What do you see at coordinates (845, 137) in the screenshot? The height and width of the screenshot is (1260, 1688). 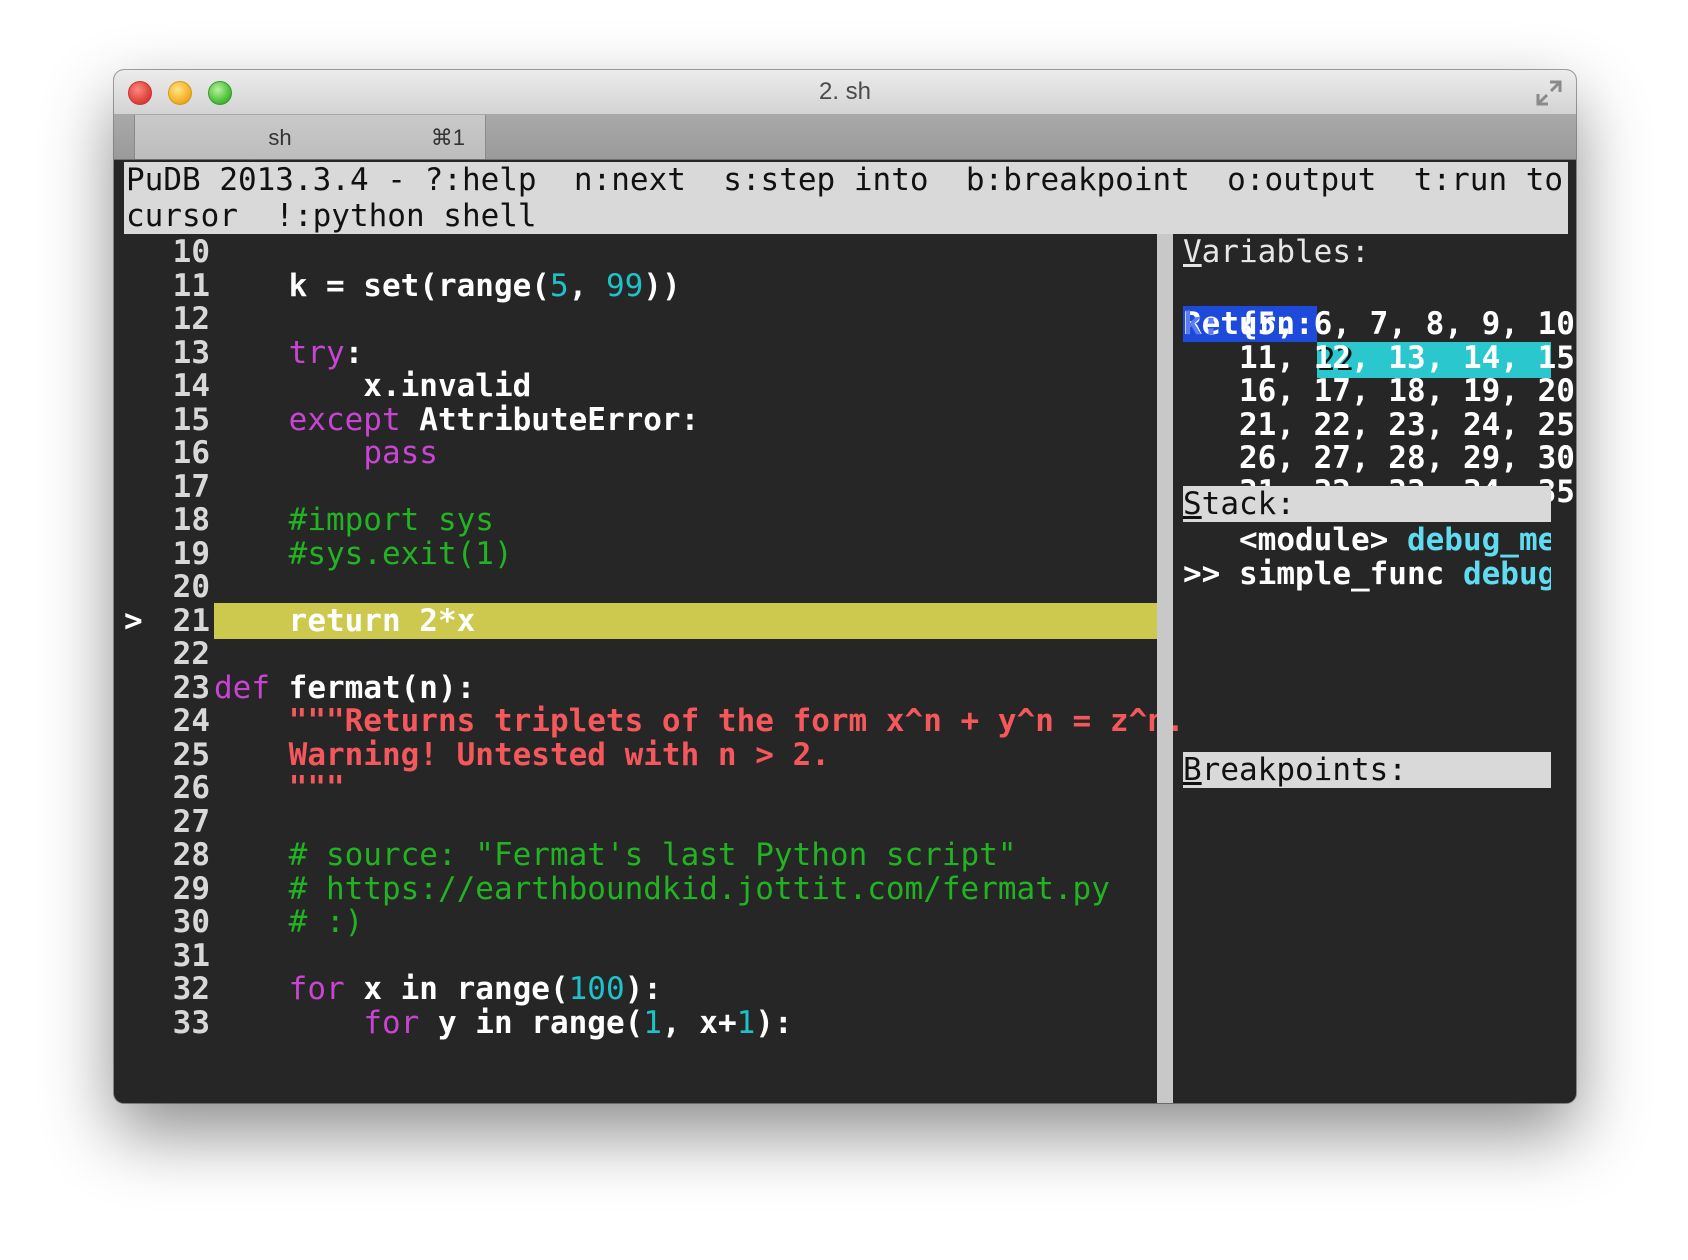 I see `tab-bar: sh ⌘1` at bounding box center [845, 137].